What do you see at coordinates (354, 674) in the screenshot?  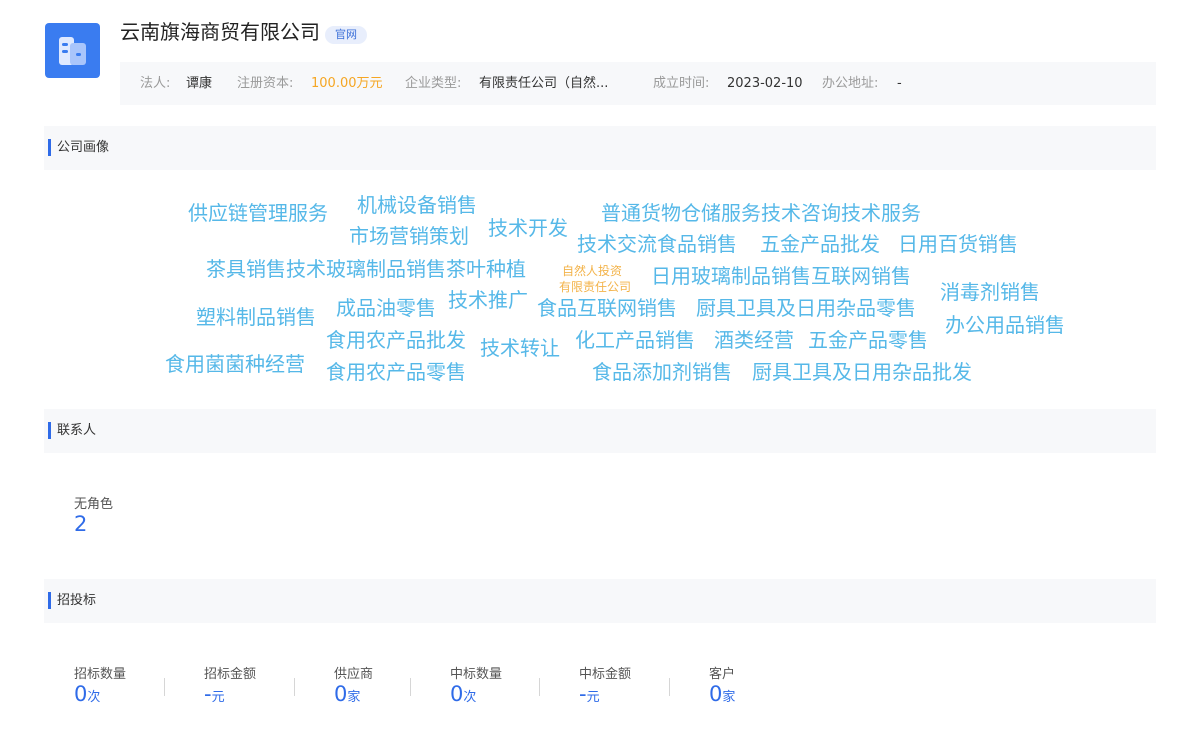 I see `supplier-label: 供应商` at bounding box center [354, 674].